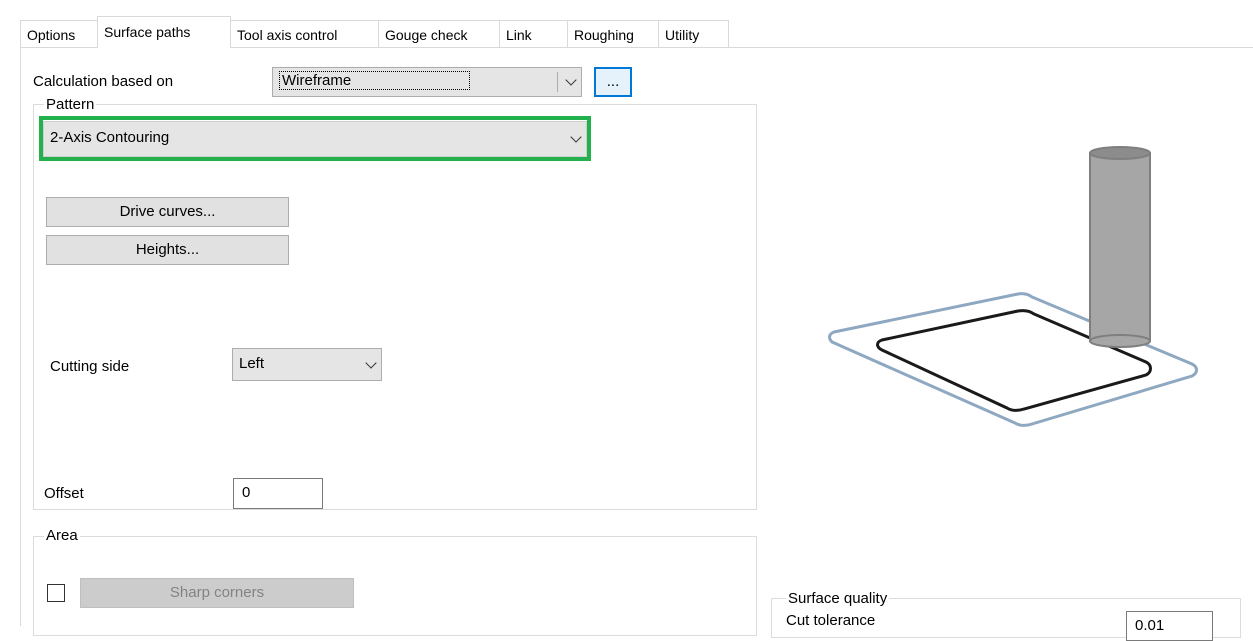  I want to click on tab-surface-paths: Surface paths, so click(164, 32).